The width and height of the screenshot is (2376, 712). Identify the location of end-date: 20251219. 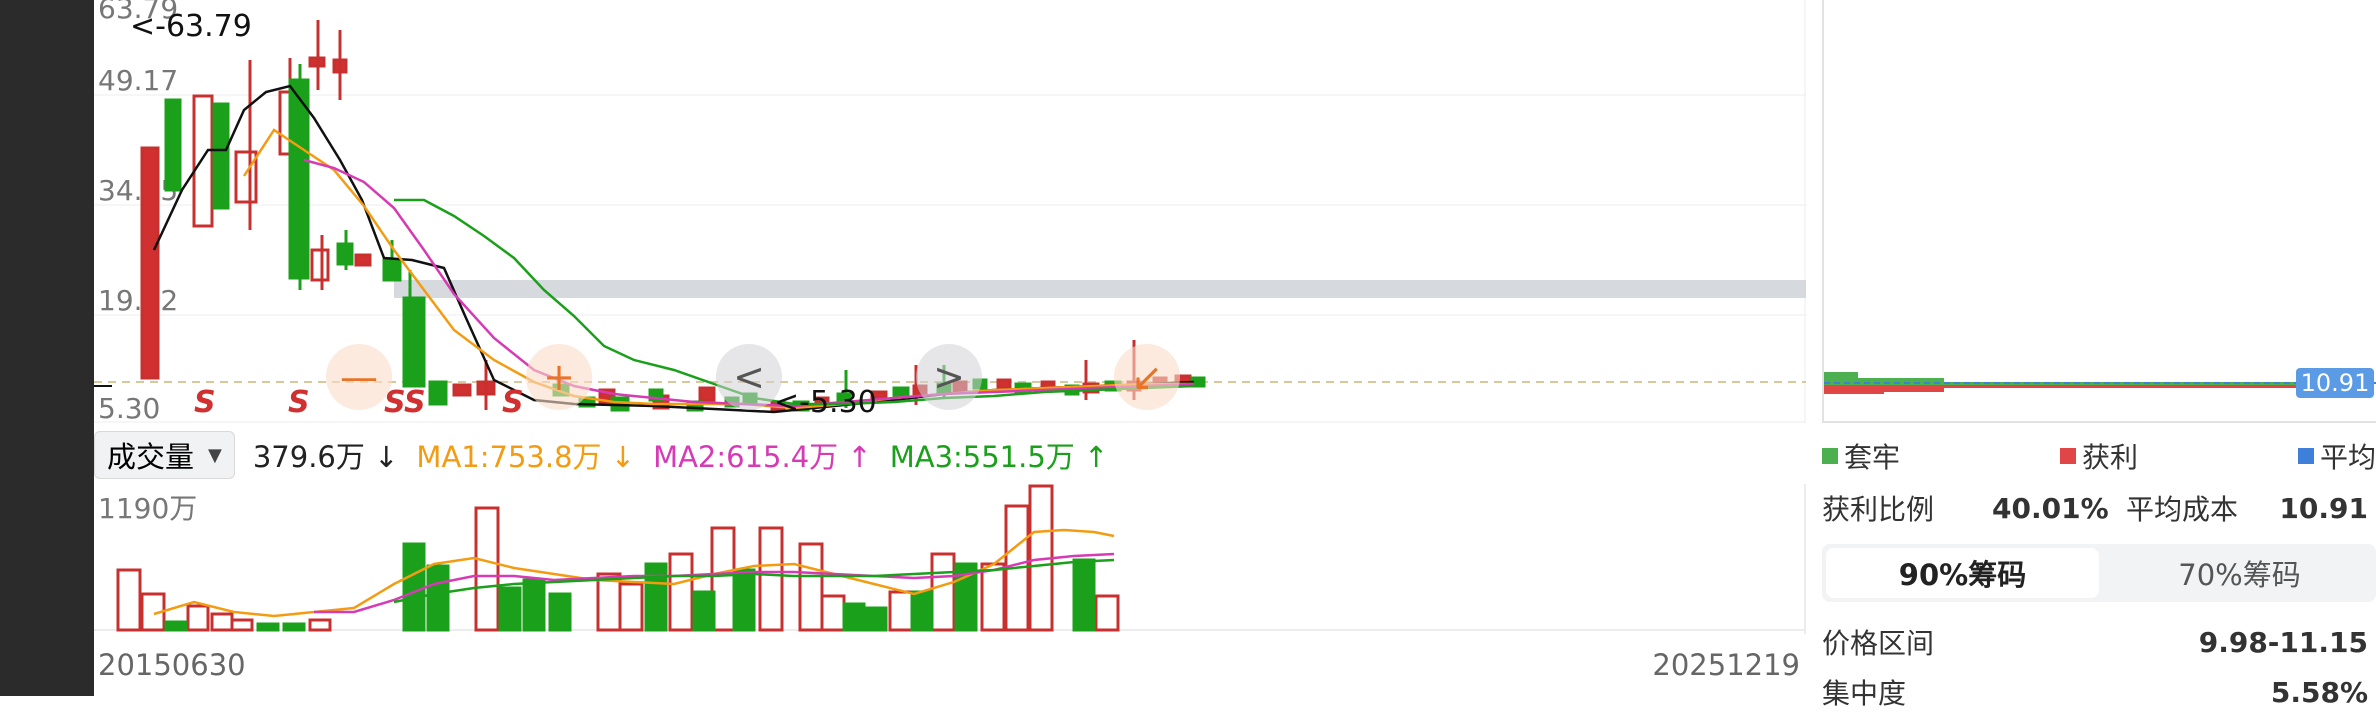
(1726, 665).